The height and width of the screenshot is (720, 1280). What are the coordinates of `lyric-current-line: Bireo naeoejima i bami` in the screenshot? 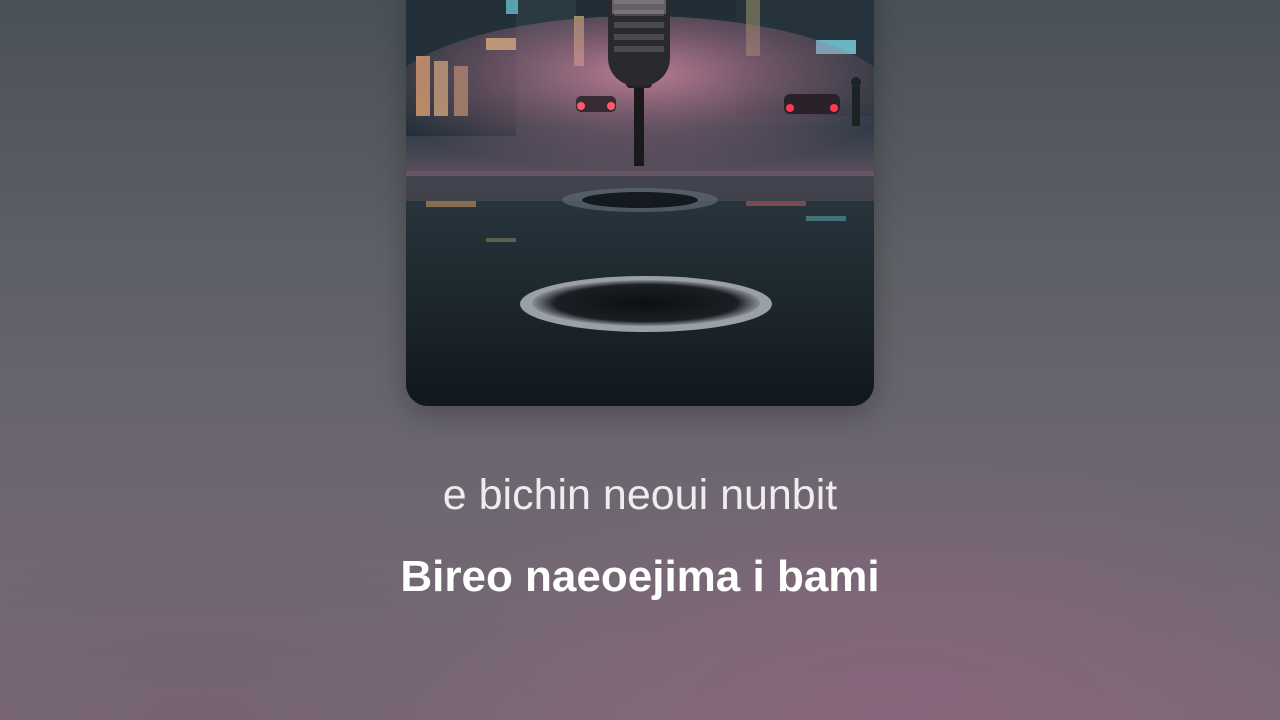 It's located at (640, 577).